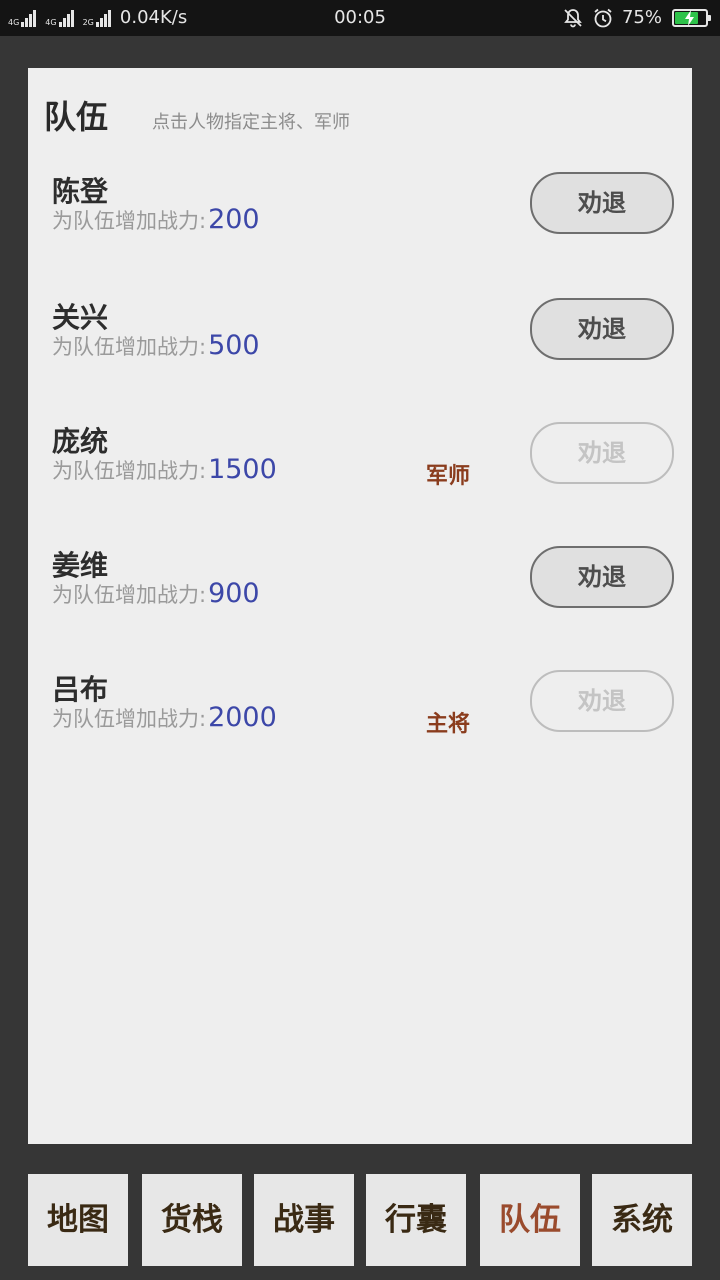 The height and width of the screenshot is (1280, 720). Describe the element at coordinates (360, 470) in the screenshot. I see `member-row: 庞统 为队伍增加战力: 1500 军师 劝退` at that location.